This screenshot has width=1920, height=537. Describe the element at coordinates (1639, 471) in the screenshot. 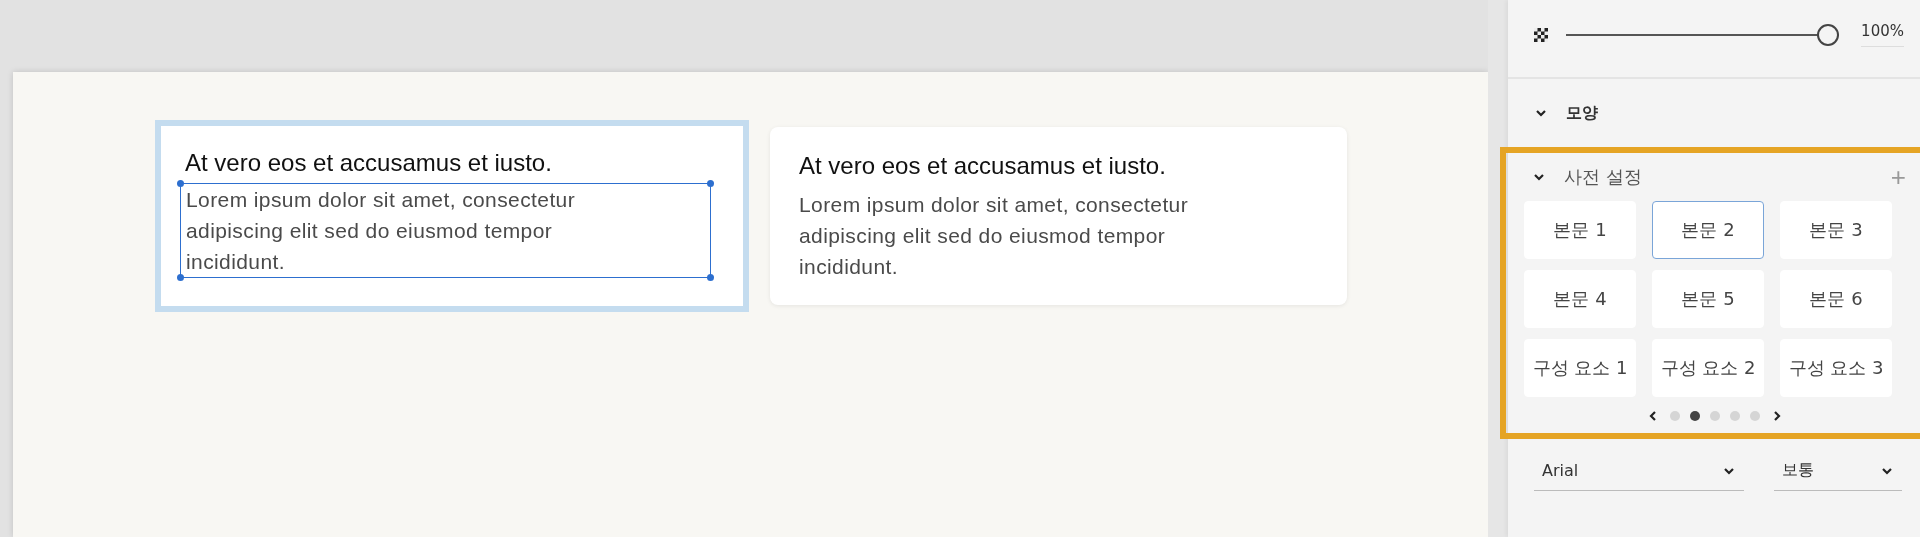

I see `font-family-dropdown: Arial` at that location.